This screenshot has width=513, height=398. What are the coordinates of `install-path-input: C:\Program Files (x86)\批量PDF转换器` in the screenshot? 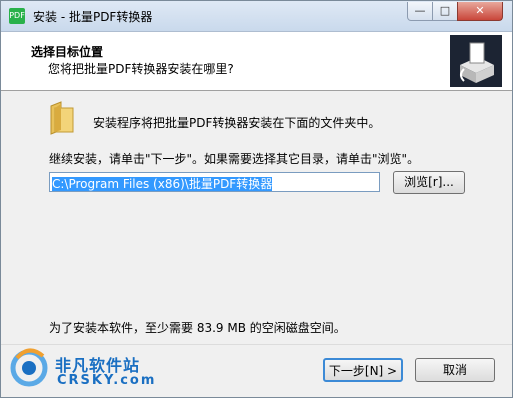 It's located at (214, 182).